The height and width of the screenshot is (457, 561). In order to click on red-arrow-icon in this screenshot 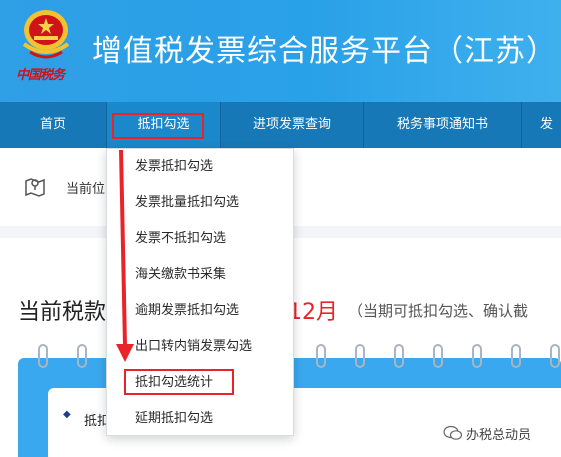, I will do `click(125, 255)`.